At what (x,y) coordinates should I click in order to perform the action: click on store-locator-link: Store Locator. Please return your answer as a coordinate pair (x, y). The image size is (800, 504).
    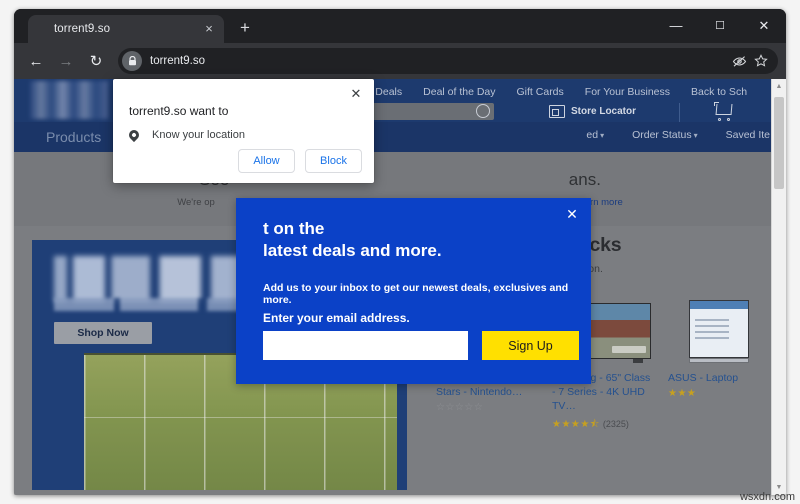
    Looking at the image, I should click on (592, 111).